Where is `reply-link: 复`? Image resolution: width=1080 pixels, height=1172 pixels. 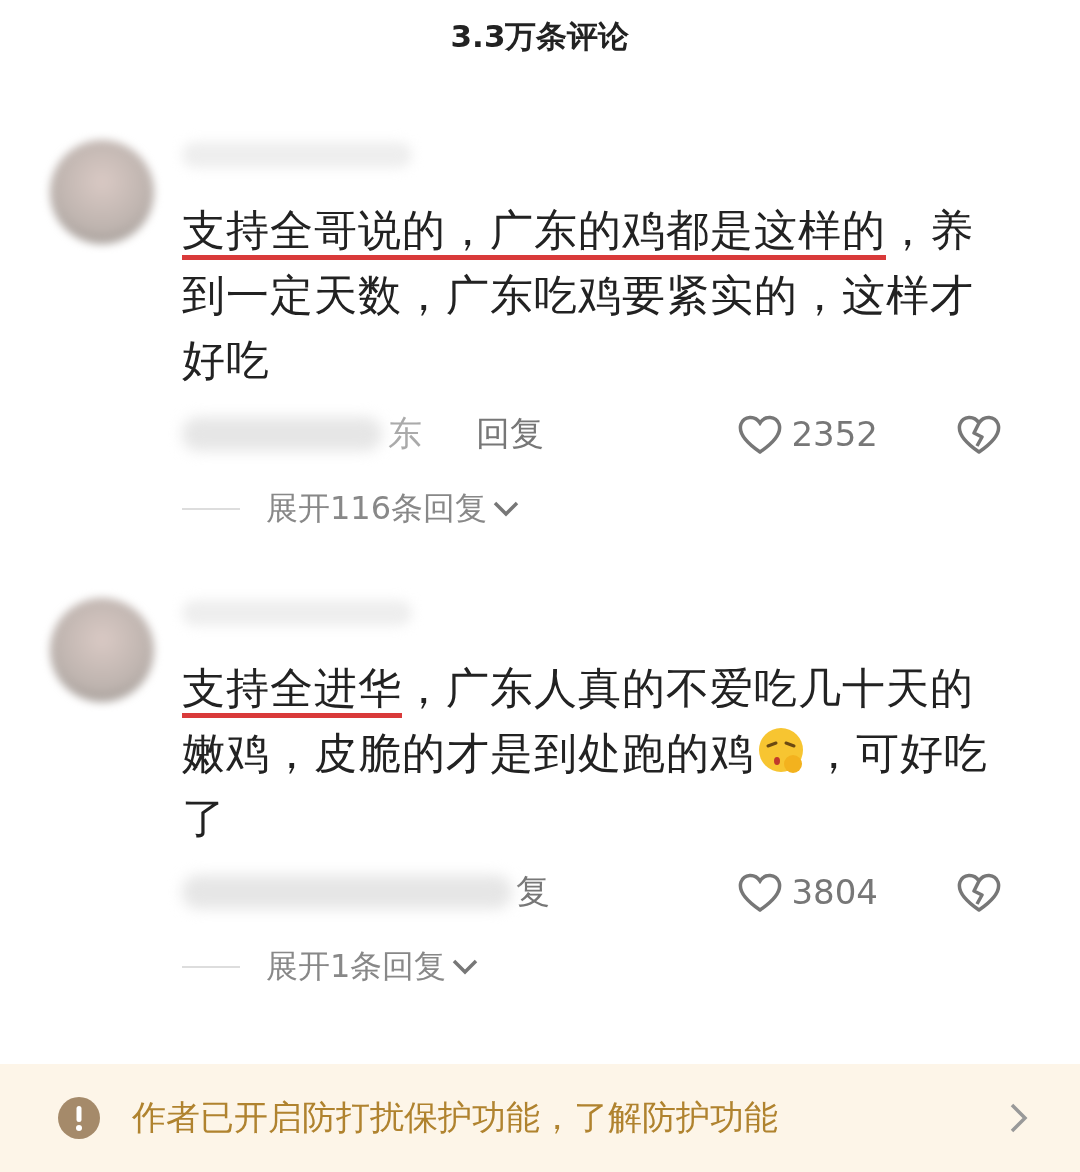 reply-link: 复 is located at coordinates (533, 892).